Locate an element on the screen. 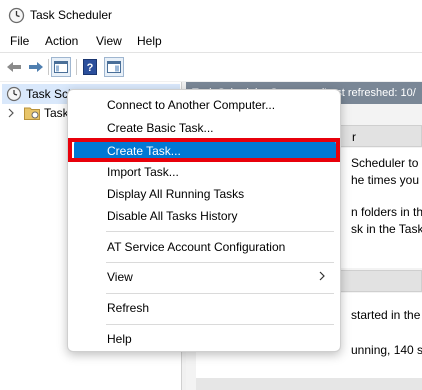  forward-button is located at coordinates (36, 67).